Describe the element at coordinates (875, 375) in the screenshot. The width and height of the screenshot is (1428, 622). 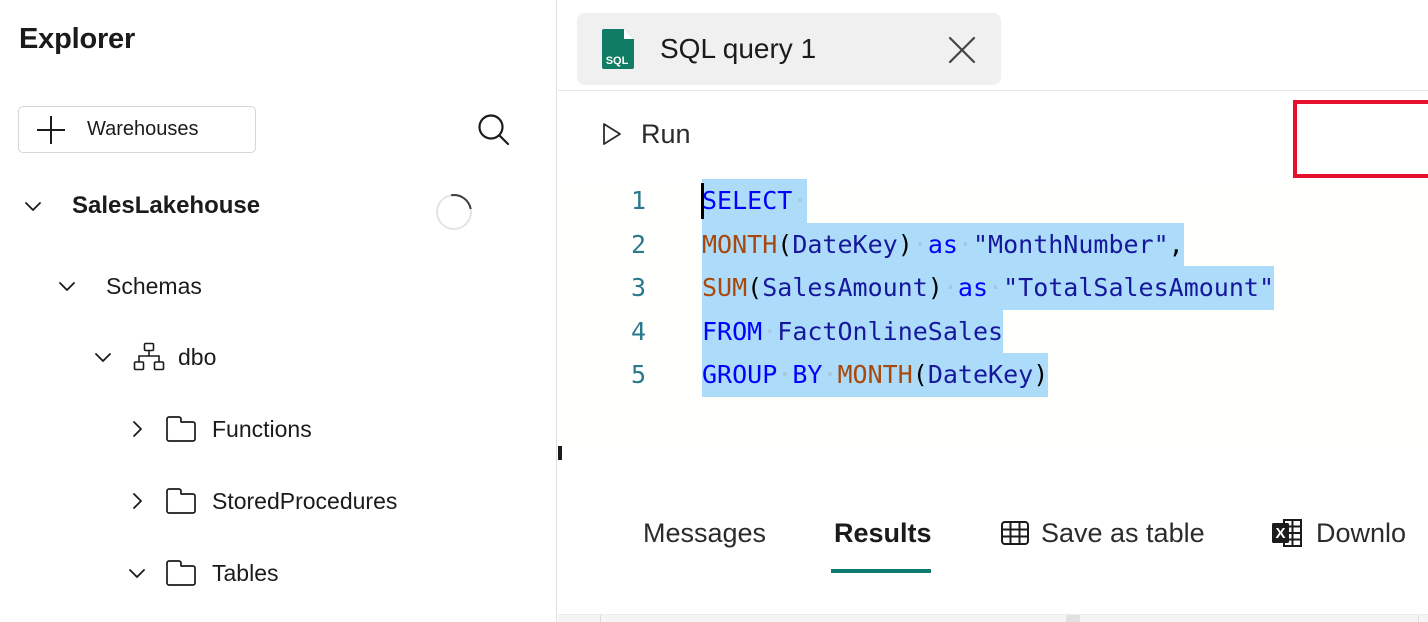
I see `code-text: GROUP·BY·MONTH(DateKey)` at that location.